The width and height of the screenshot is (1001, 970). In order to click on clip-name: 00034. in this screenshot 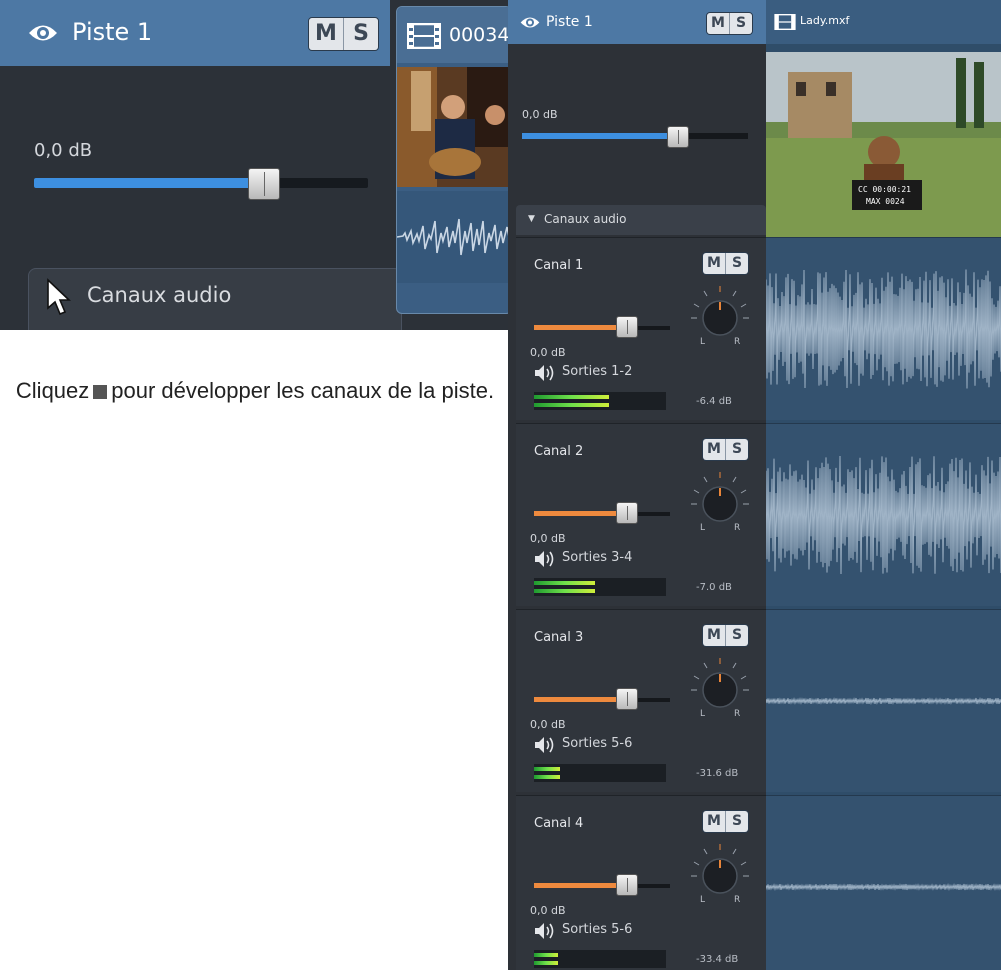, I will do `click(479, 35)`.